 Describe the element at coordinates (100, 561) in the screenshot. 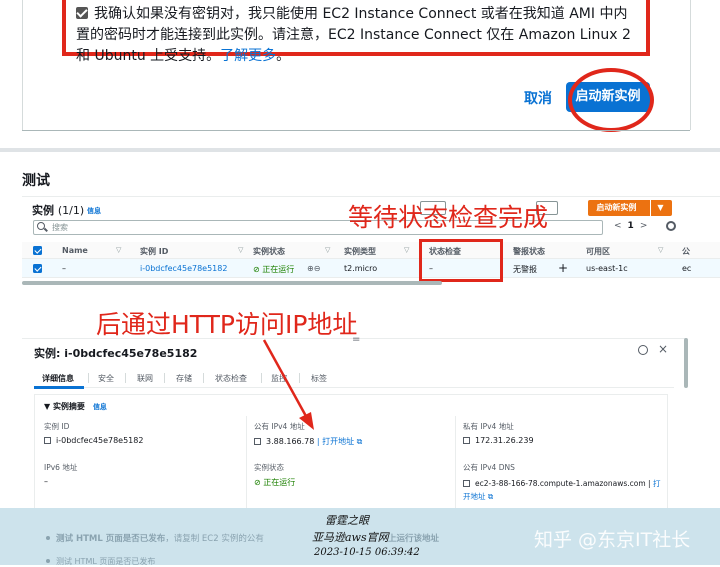

I see `faded-instruction-line-2: 测试 HTML 页面是否已发布` at that location.